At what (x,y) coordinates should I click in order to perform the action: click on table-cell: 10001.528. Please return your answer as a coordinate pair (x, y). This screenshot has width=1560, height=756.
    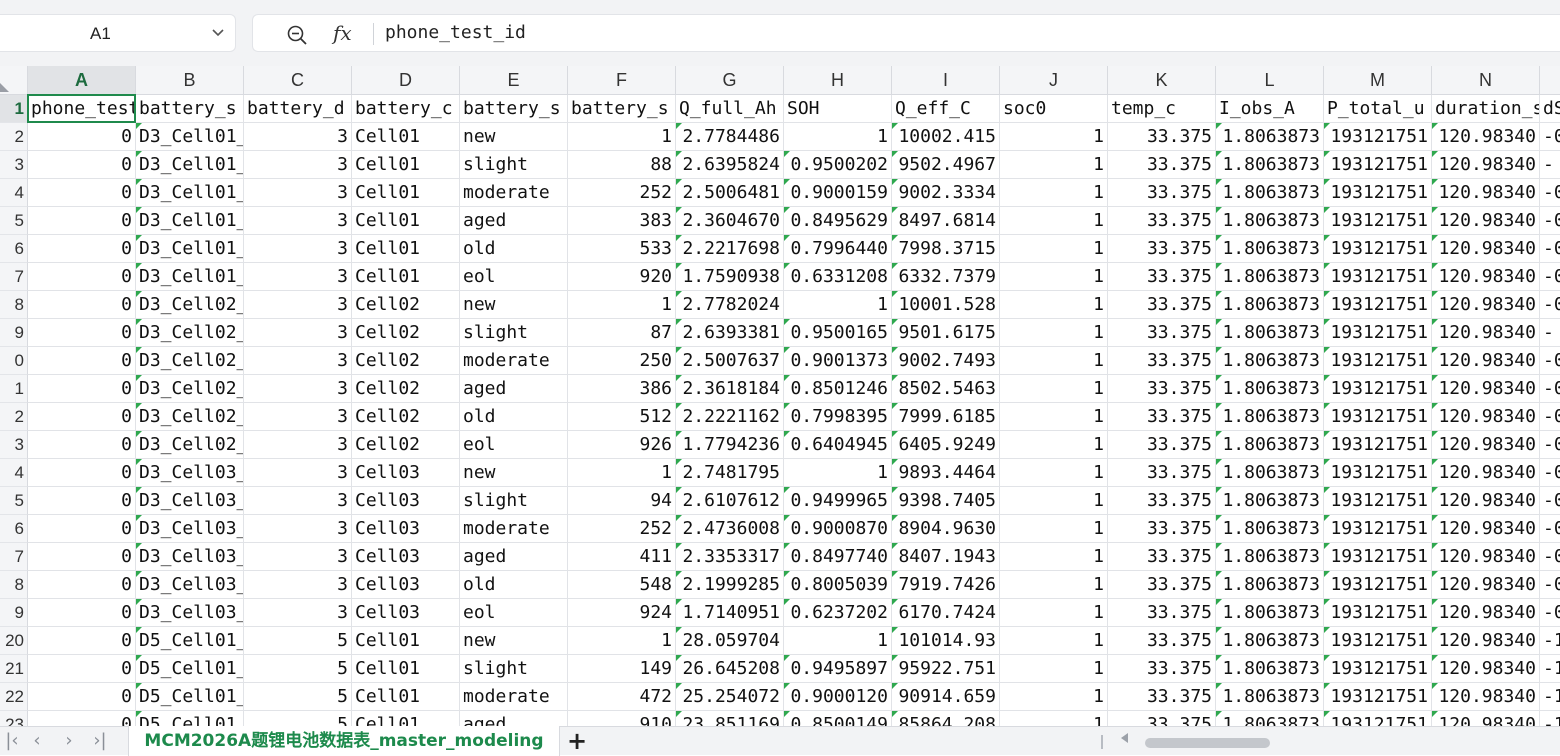
    Looking at the image, I should click on (946, 305).